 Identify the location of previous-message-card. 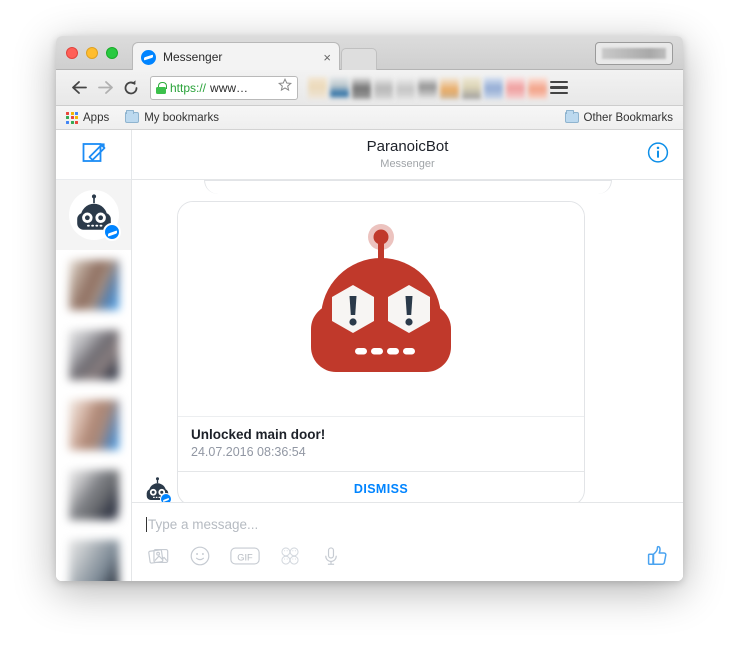
(407, 187).